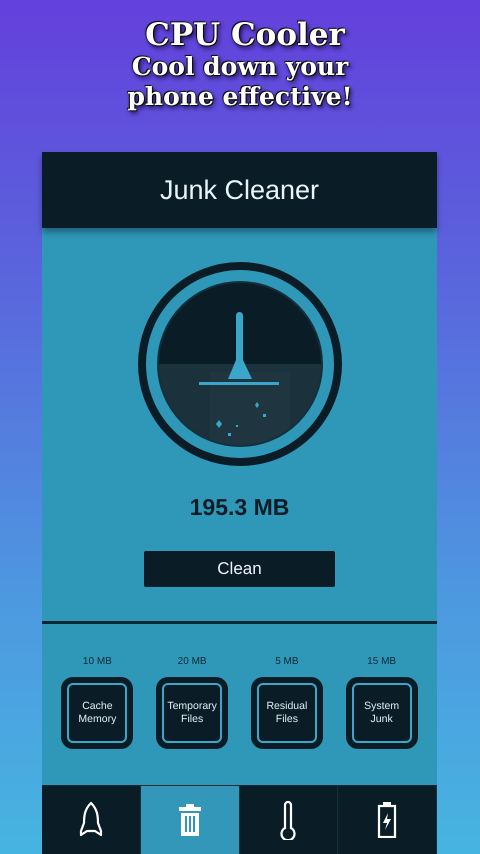  What do you see at coordinates (288, 820) in the screenshot?
I see `thermometer-icon` at bounding box center [288, 820].